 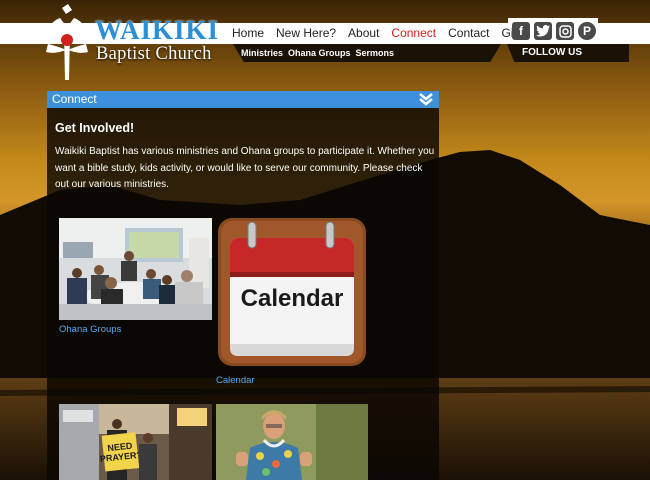 I want to click on calendar-tile: Calendar, so click(x=292, y=292).